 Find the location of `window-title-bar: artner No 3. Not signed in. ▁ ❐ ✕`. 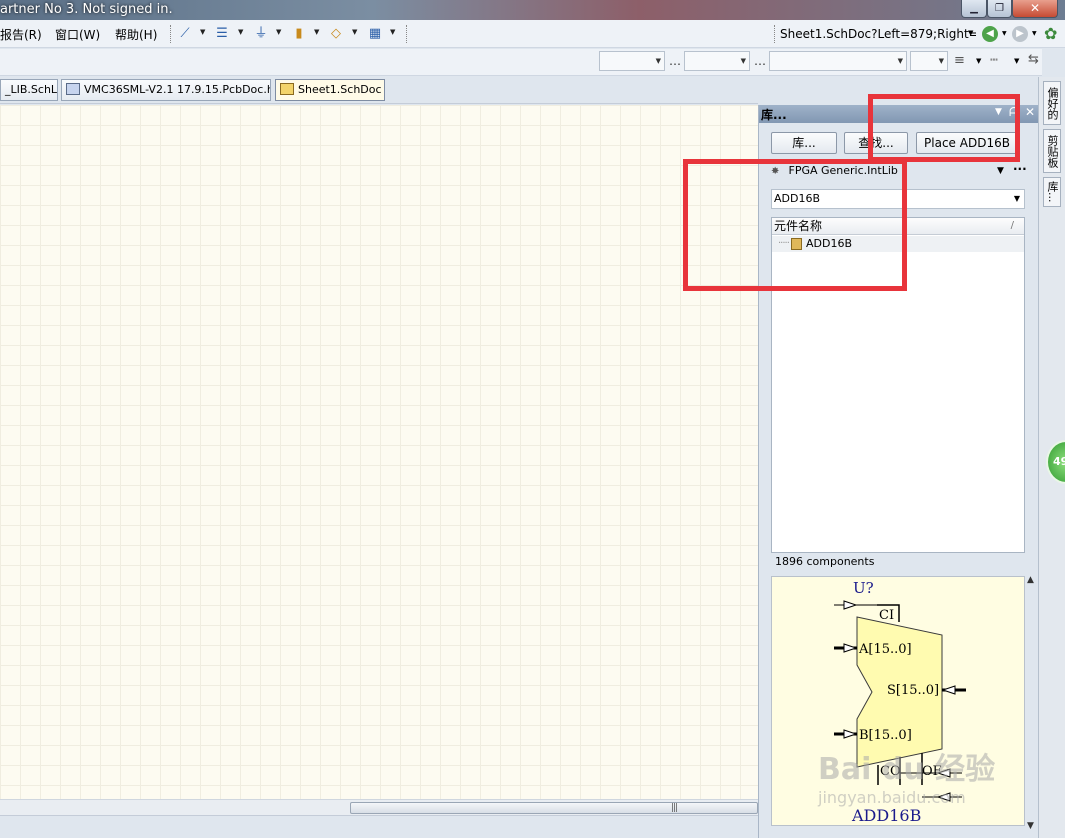

window-title-bar: artner No 3. Not signed in. ▁ ❐ ✕ is located at coordinates (532, 10).